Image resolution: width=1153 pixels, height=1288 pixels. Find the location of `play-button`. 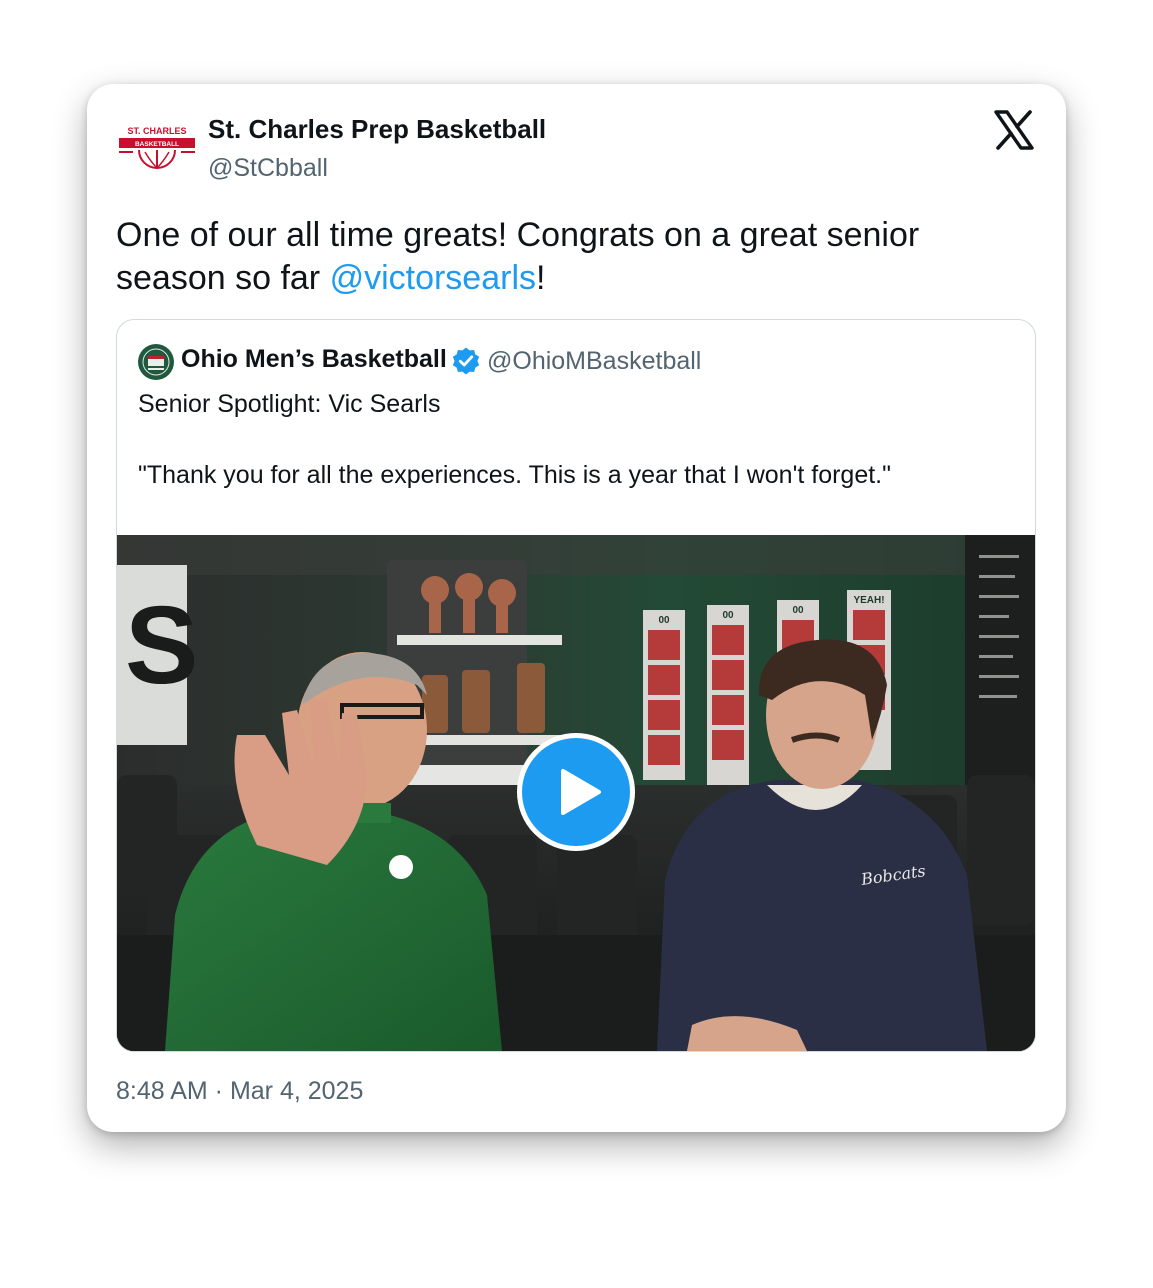

play-button is located at coordinates (576, 792).